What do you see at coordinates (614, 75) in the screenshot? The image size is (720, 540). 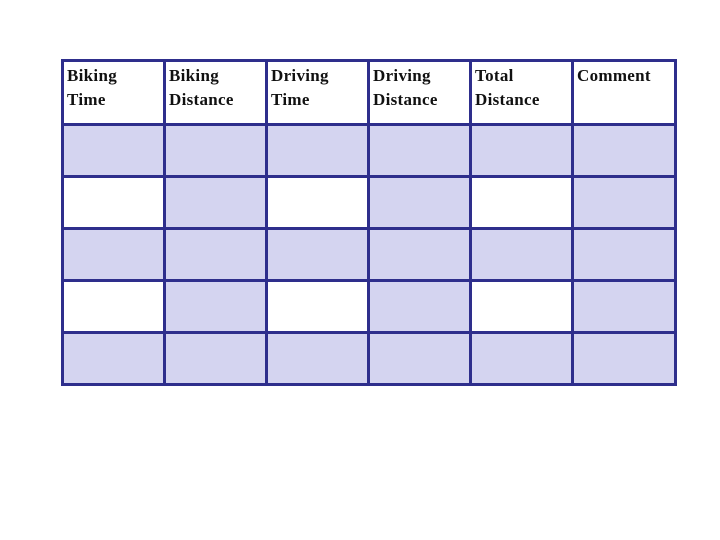 I see `header-line-1: Comment` at bounding box center [614, 75].